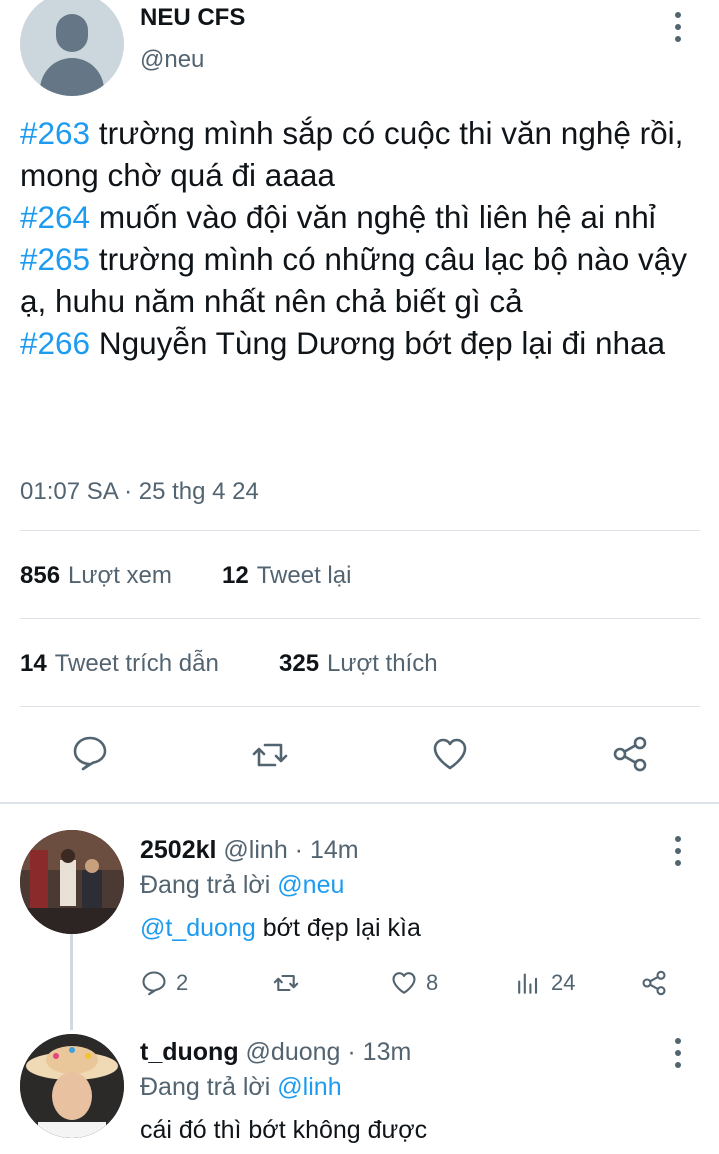 The height and width of the screenshot is (1154, 719). Describe the element at coordinates (373, 217) in the screenshot. I see `tweet-line-text: muốn vào đội văn nghệ thì liên hệ ai nhỉ` at that location.